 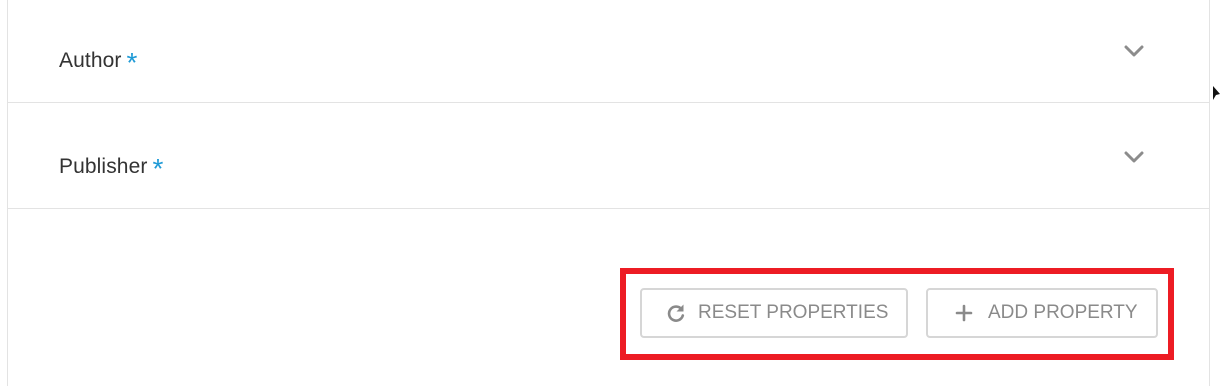 I want to click on property-name: Author, so click(x=90, y=60).